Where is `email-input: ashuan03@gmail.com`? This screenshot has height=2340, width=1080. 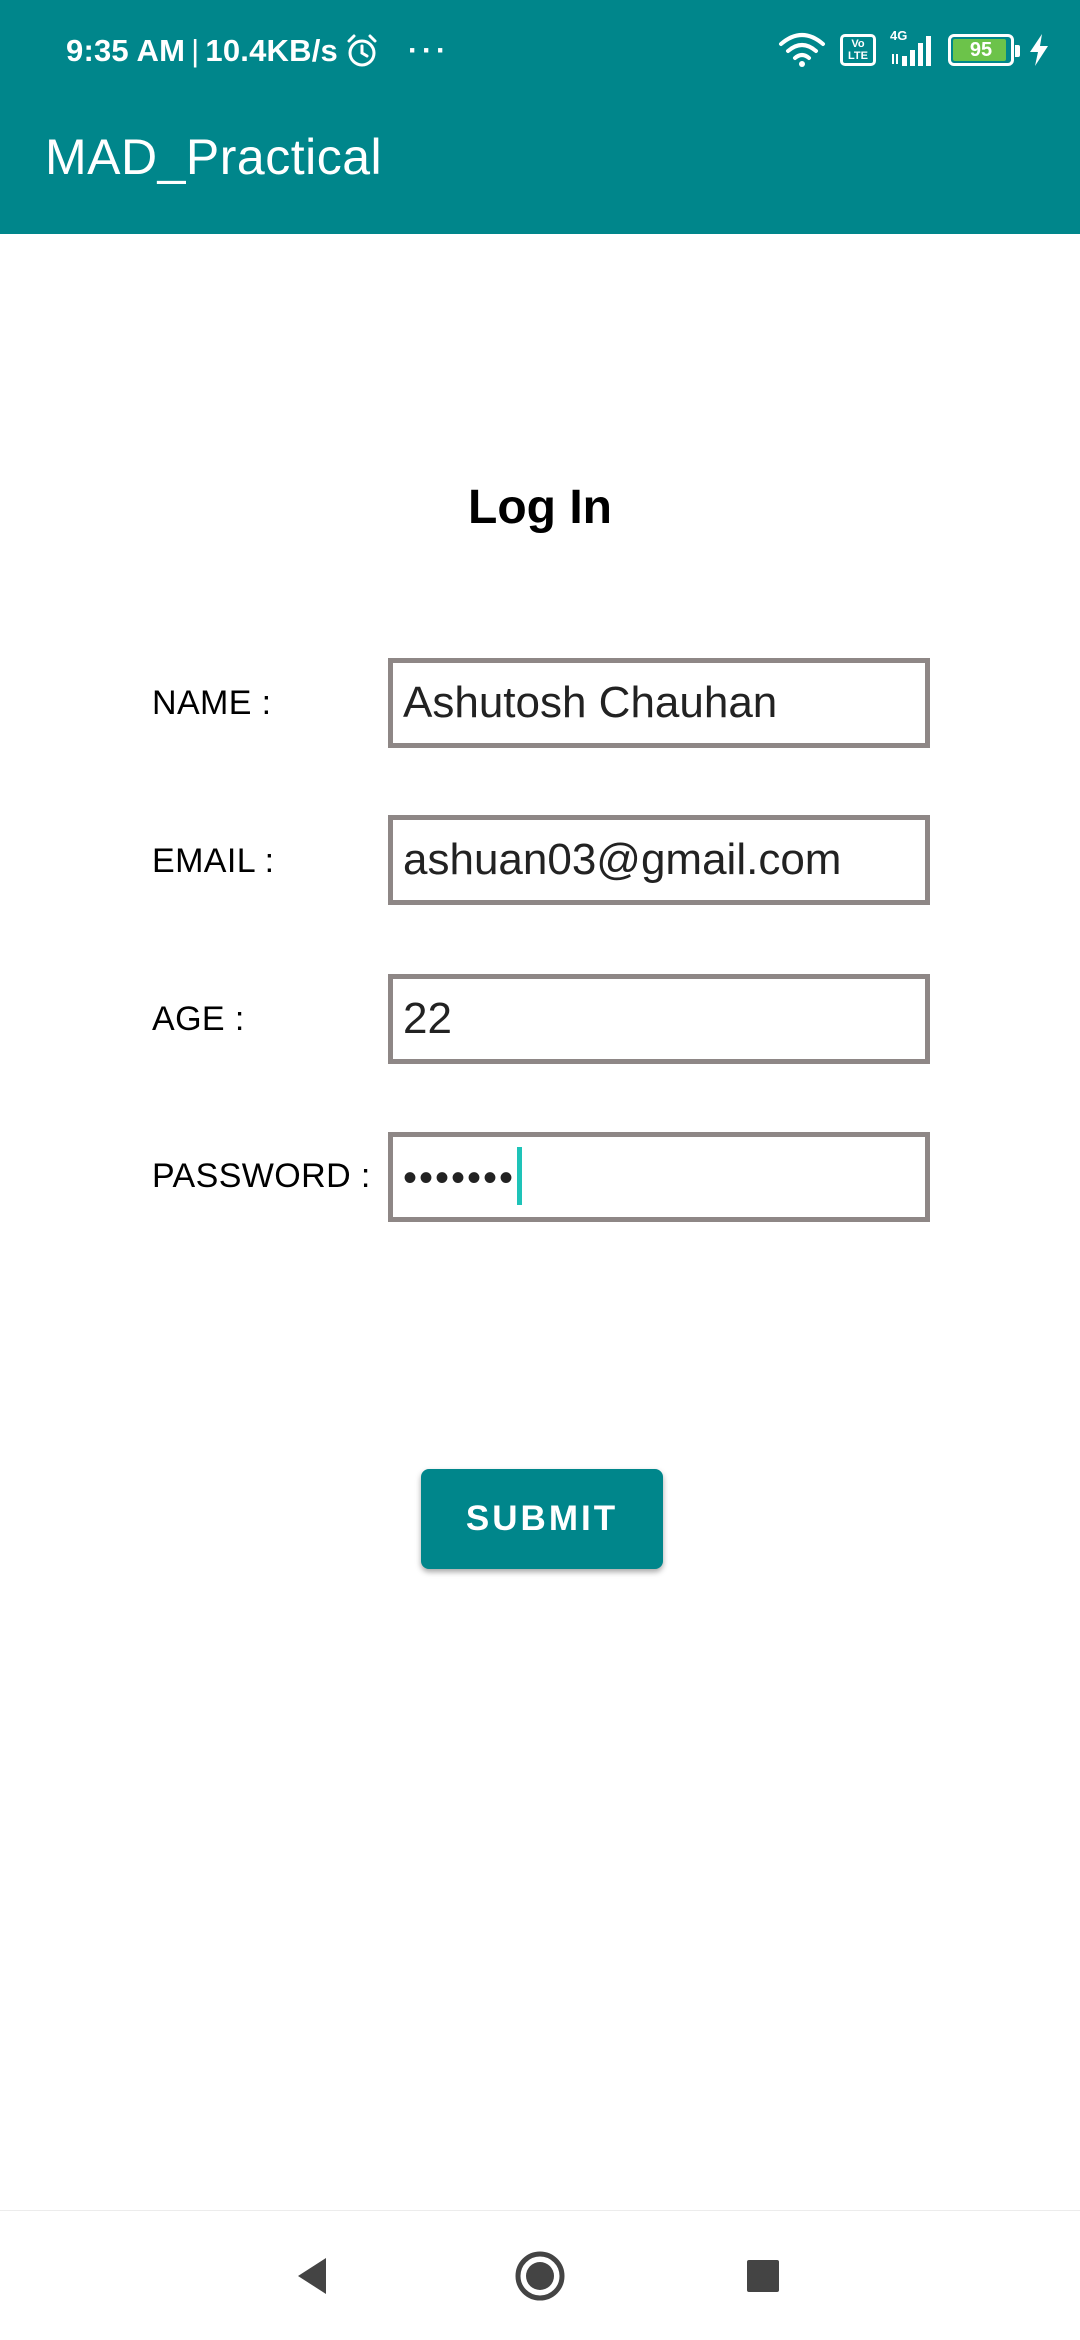
email-input: ashuan03@gmail.com is located at coordinates (659, 860).